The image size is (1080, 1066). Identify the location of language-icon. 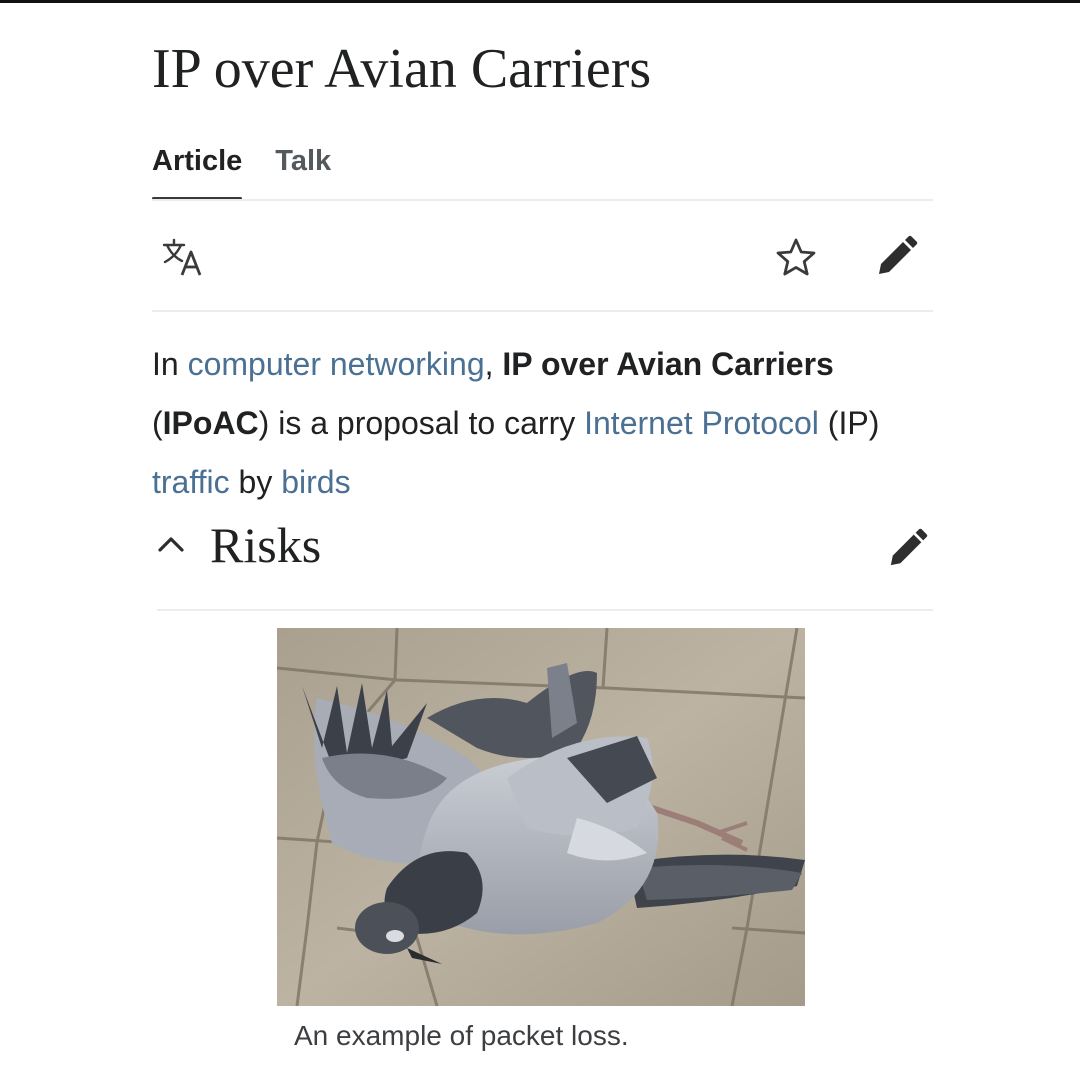
(186, 258).